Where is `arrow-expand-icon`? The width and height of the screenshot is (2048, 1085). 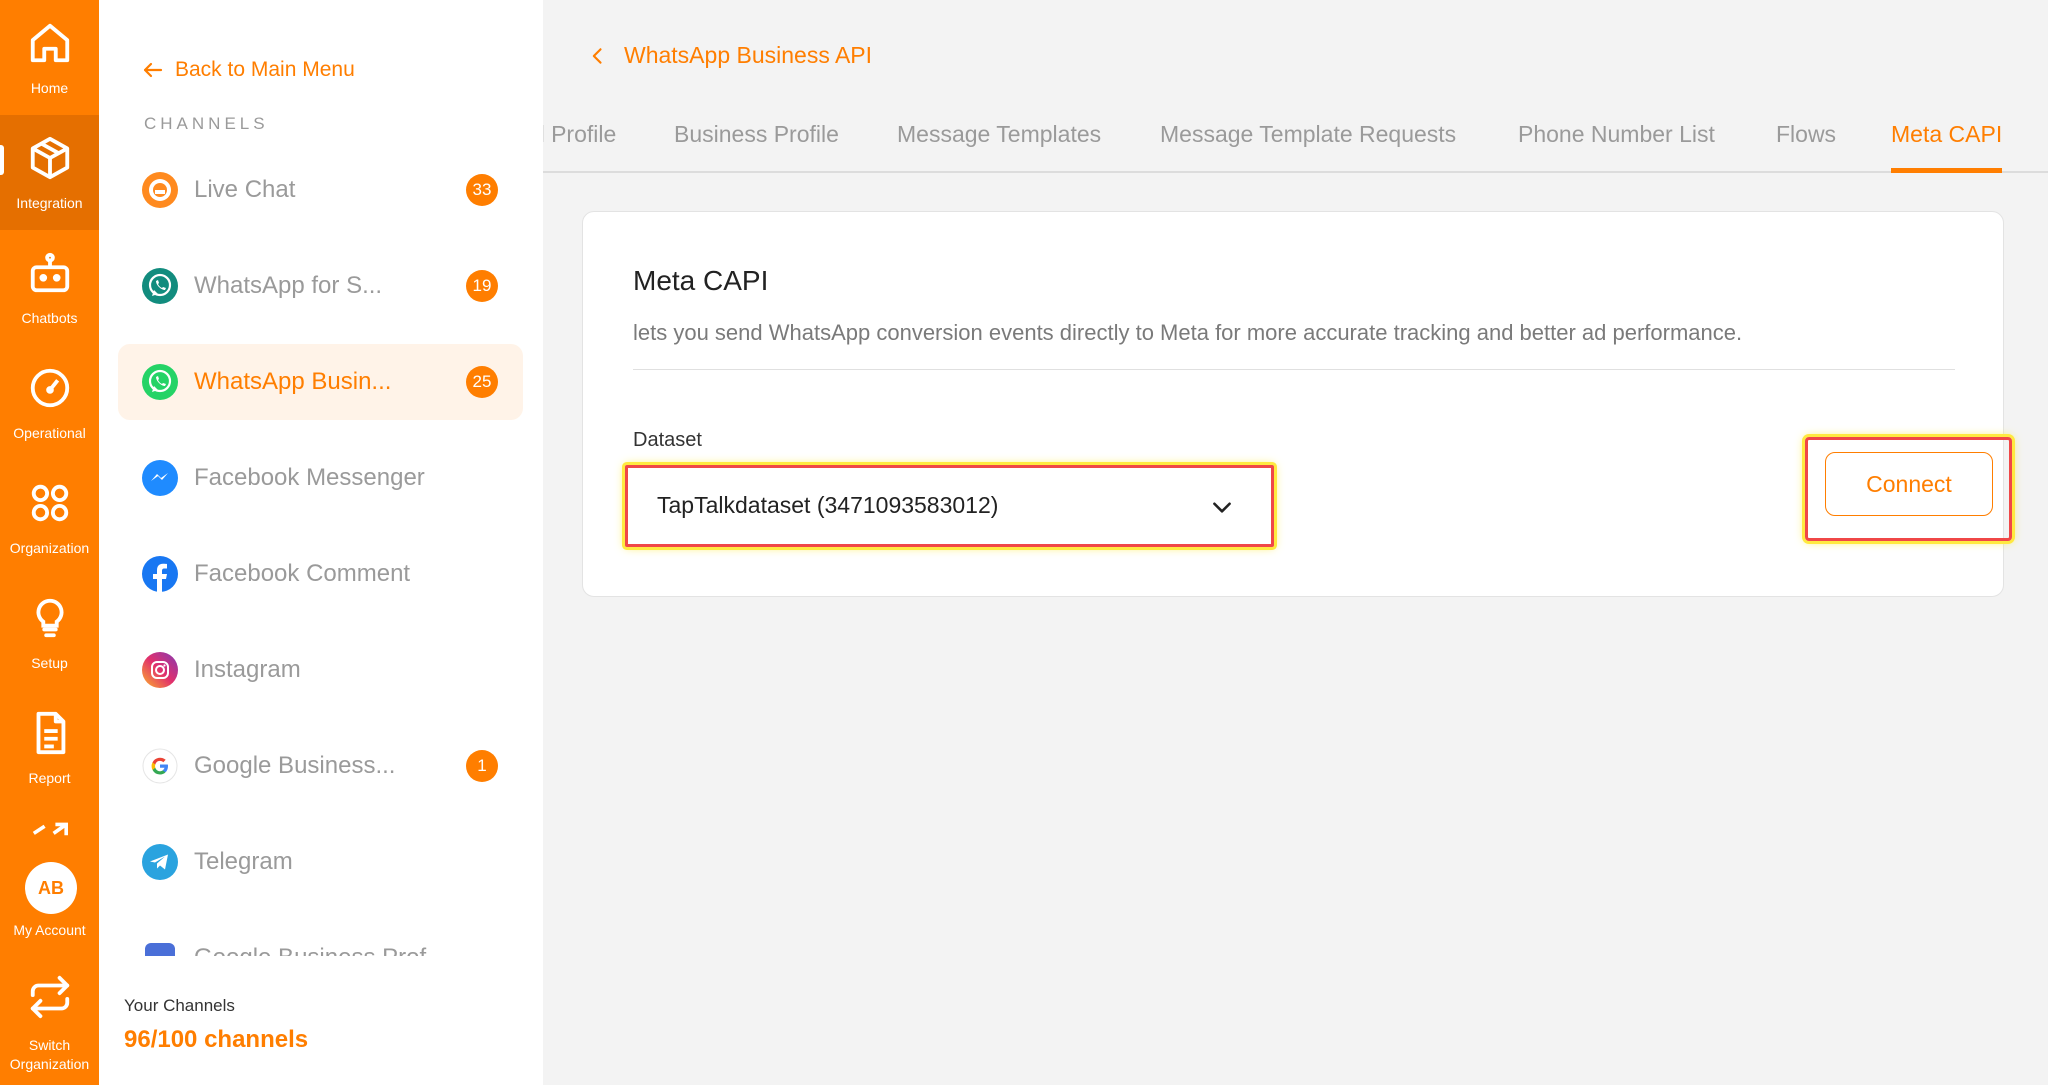
arrow-expand-icon is located at coordinates (50, 828).